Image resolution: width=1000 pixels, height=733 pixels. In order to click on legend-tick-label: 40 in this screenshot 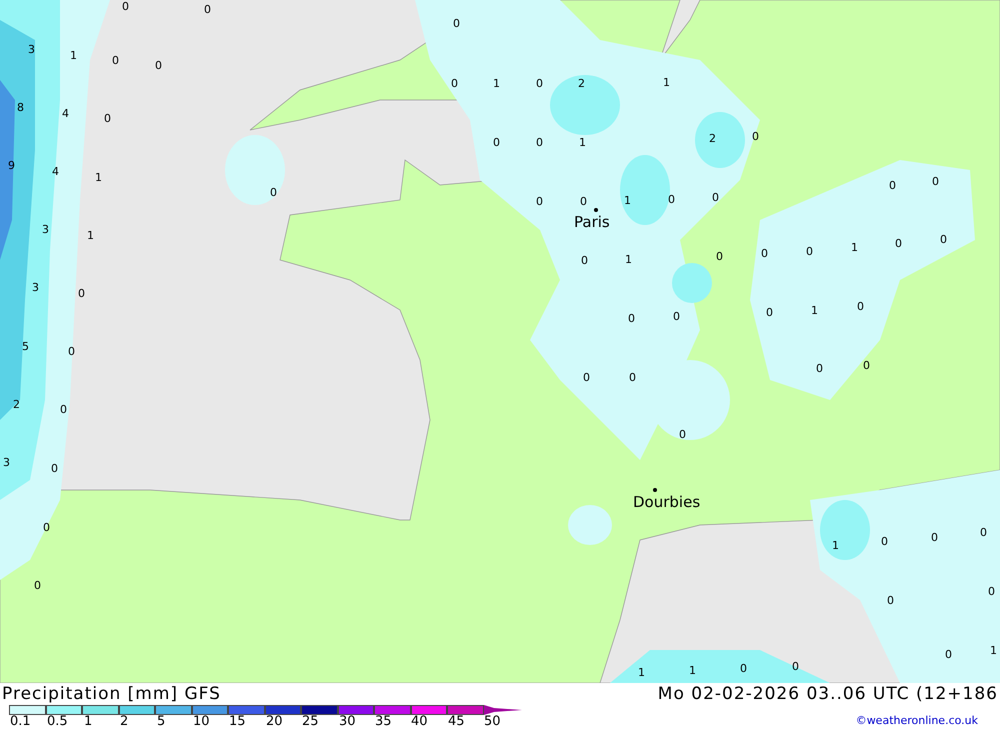, I will do `click(419, 722)`.